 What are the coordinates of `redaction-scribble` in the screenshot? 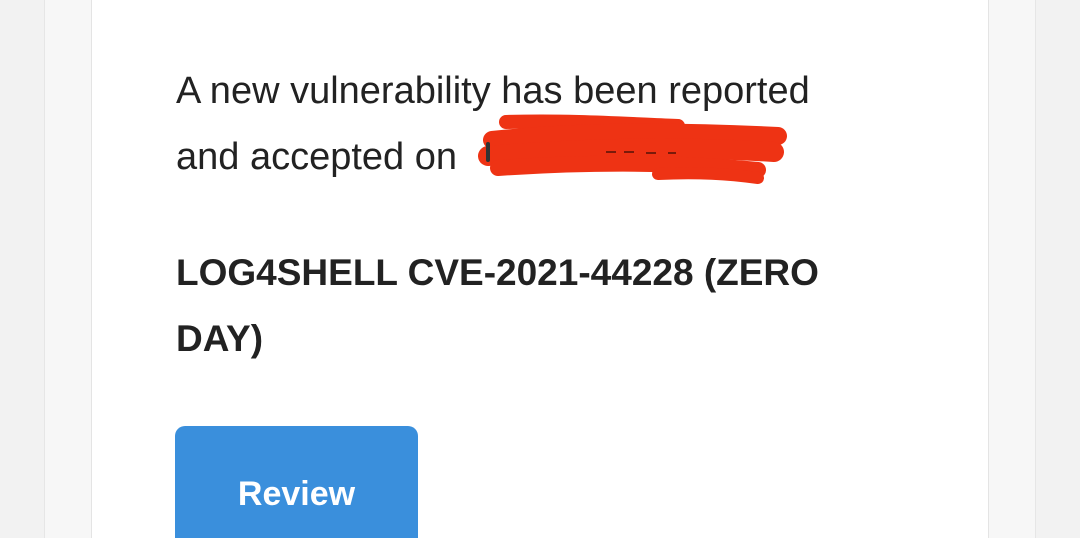 It's located at (632, 149).